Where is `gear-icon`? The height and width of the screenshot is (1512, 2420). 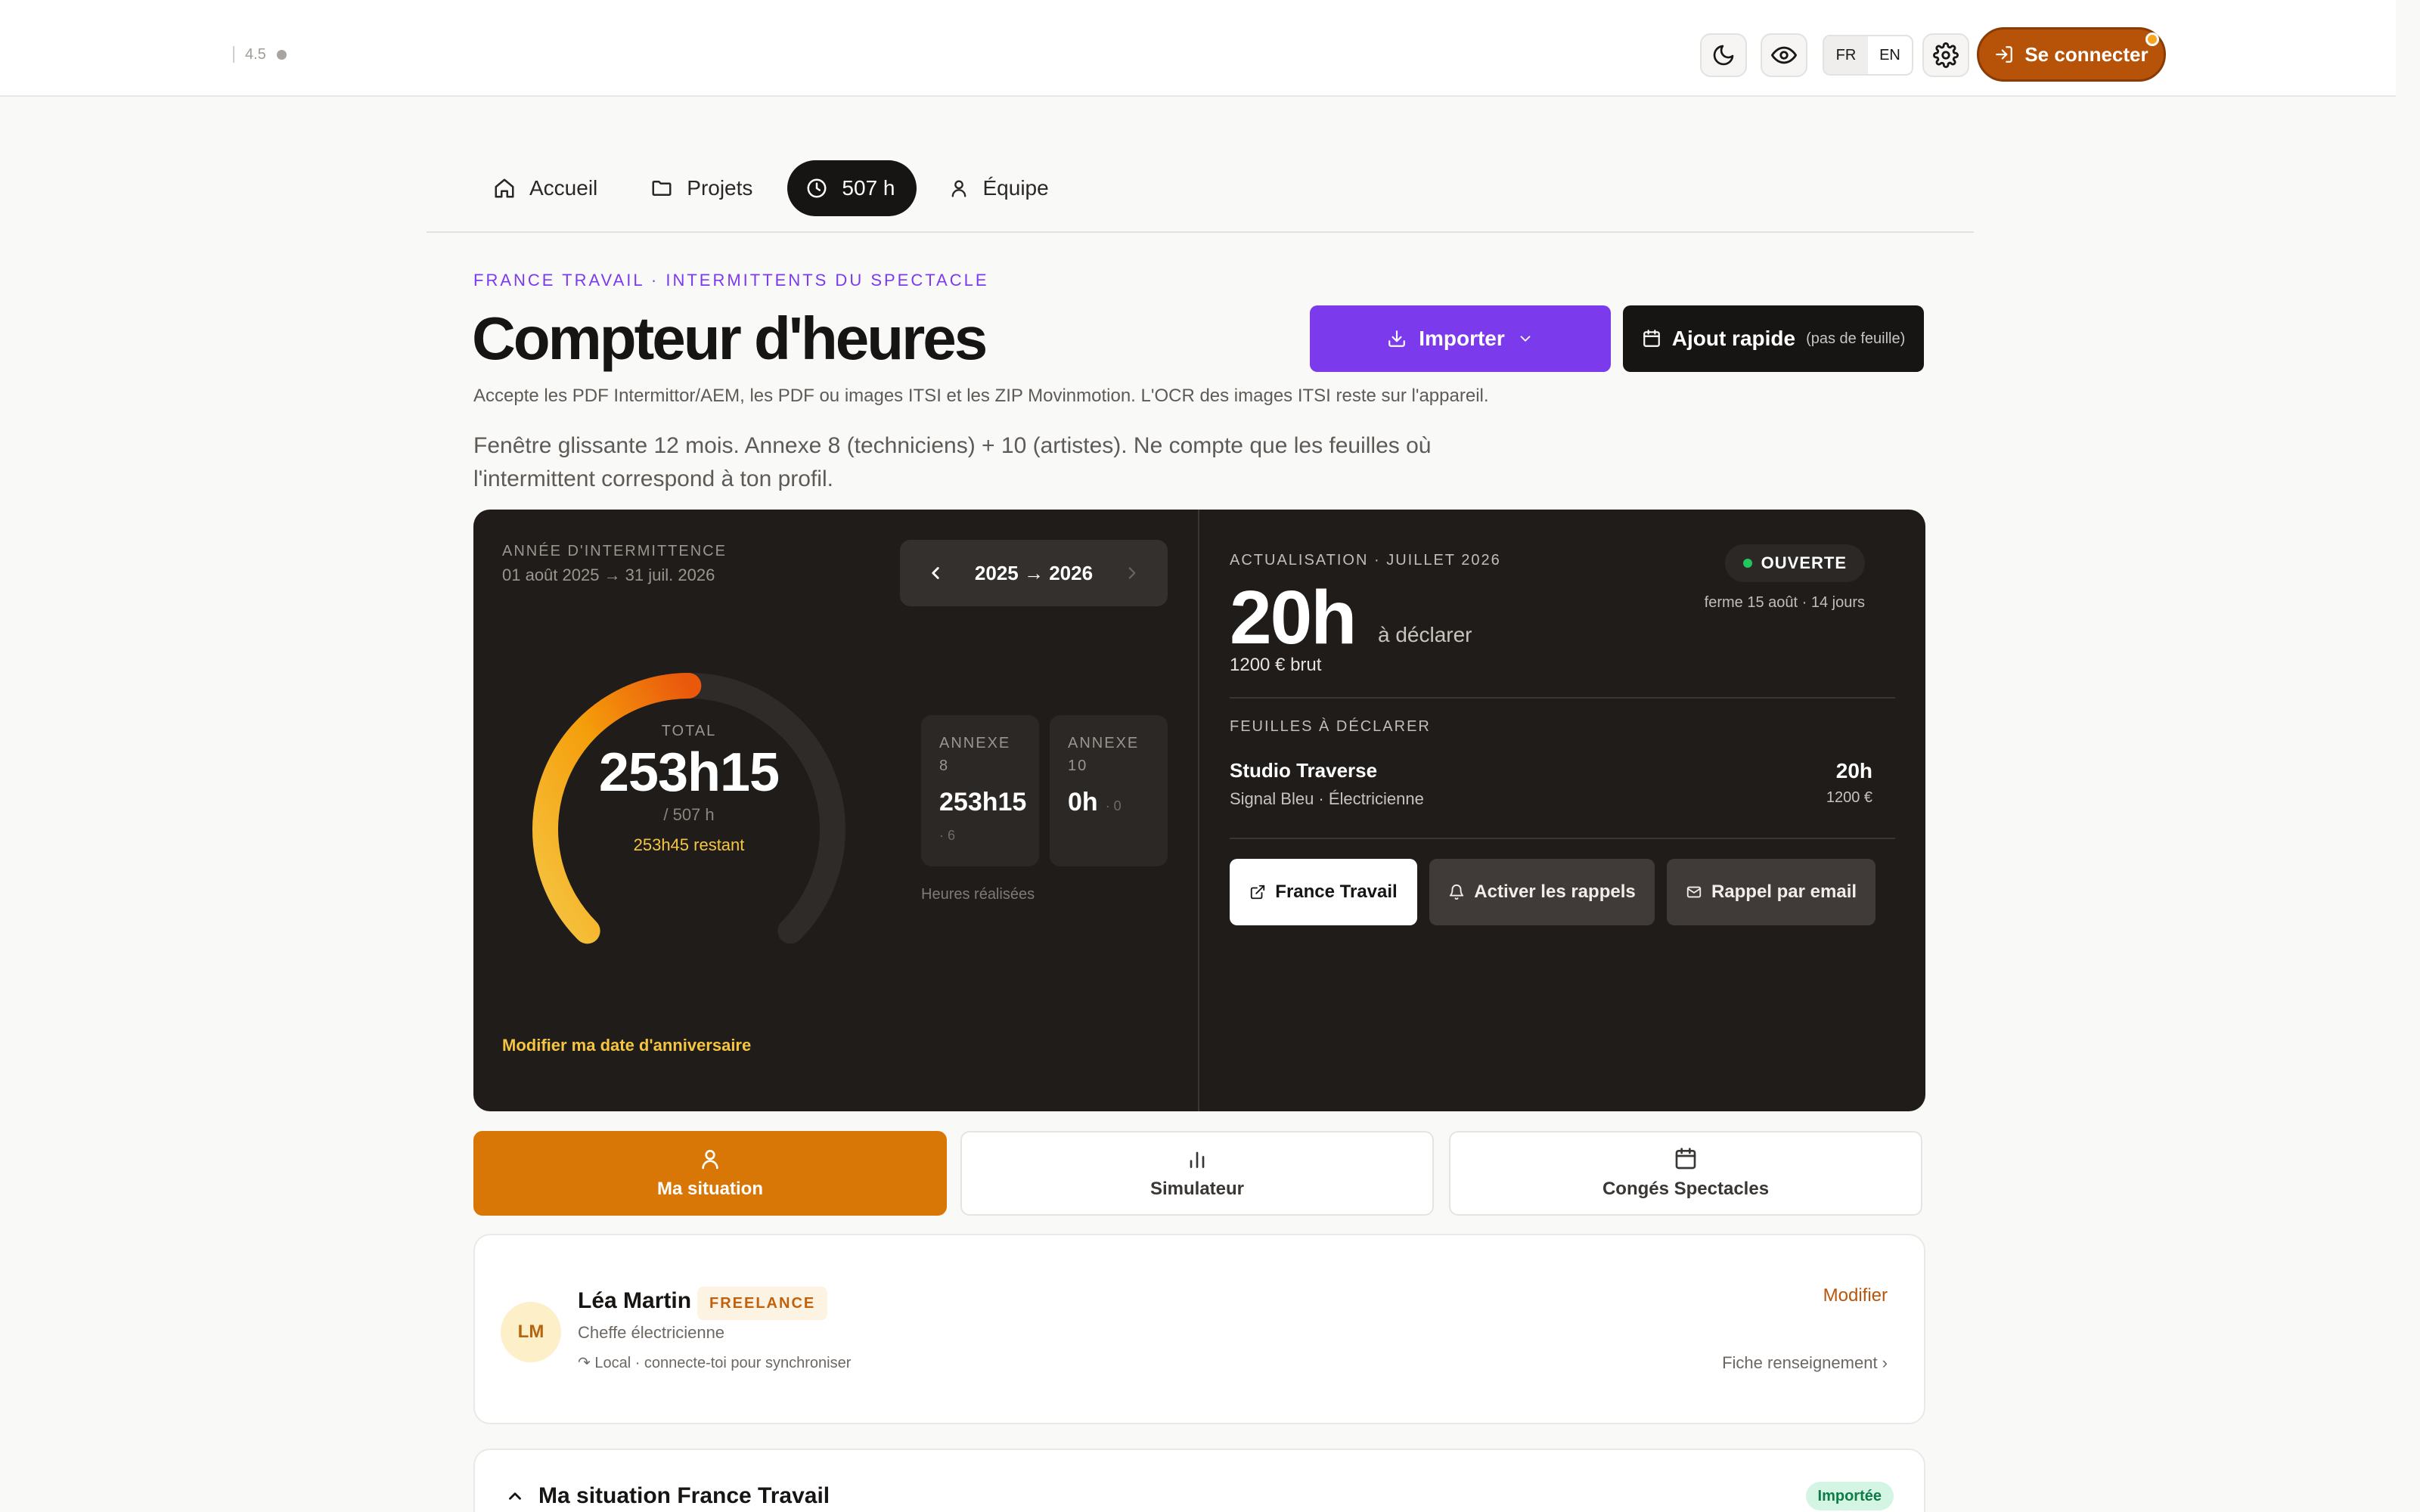 gear-icon is located at coordinates (1946, 55).